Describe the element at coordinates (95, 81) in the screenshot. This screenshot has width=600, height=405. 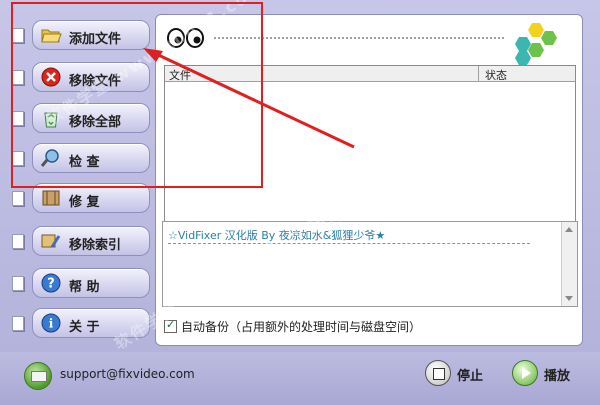
I see `nav-label: 移除文件` at that location.